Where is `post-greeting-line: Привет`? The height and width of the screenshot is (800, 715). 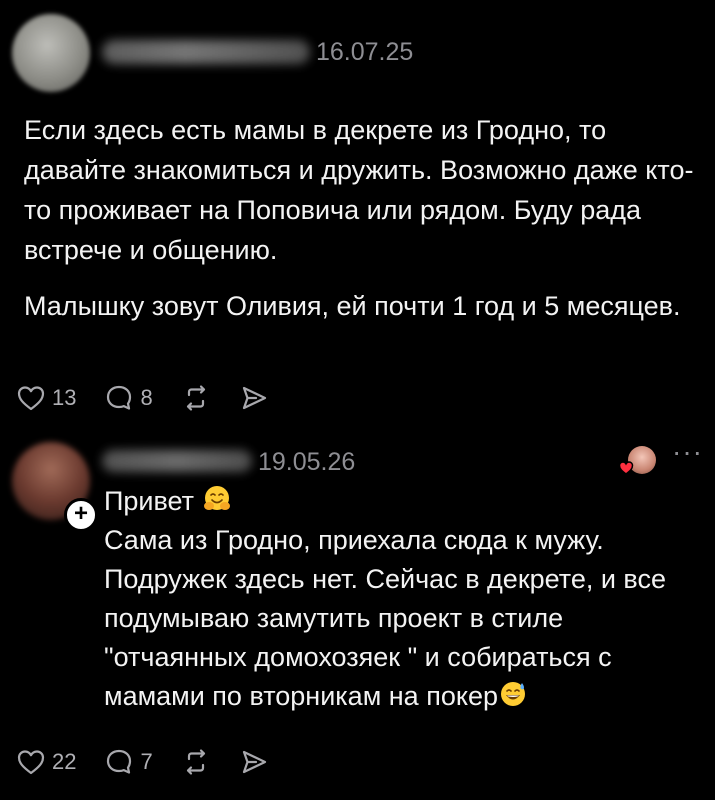
post-greeting-line: Привет is located at coordinates (404, 501).